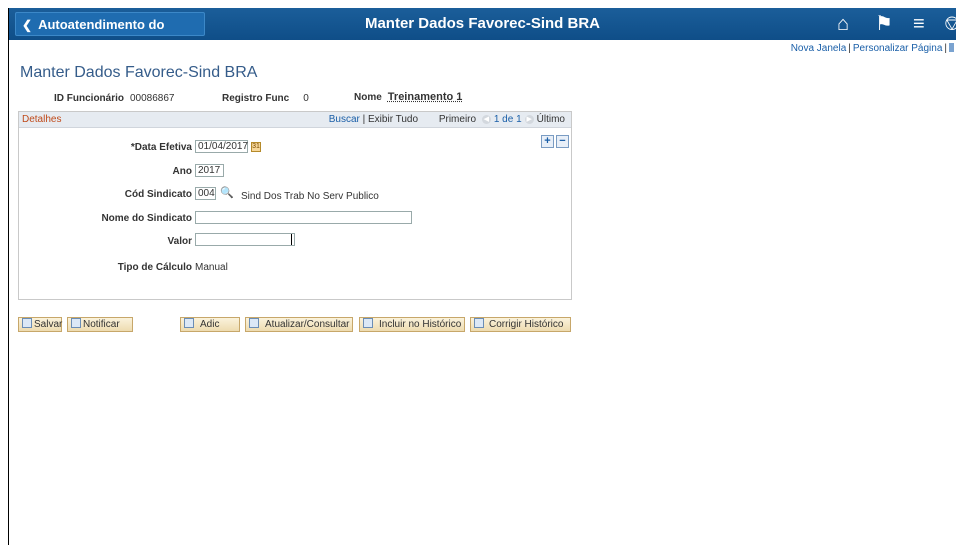  Describe the element at coordinates (479, 323) in the screenshot. I see `correct-history-icon` at that location.